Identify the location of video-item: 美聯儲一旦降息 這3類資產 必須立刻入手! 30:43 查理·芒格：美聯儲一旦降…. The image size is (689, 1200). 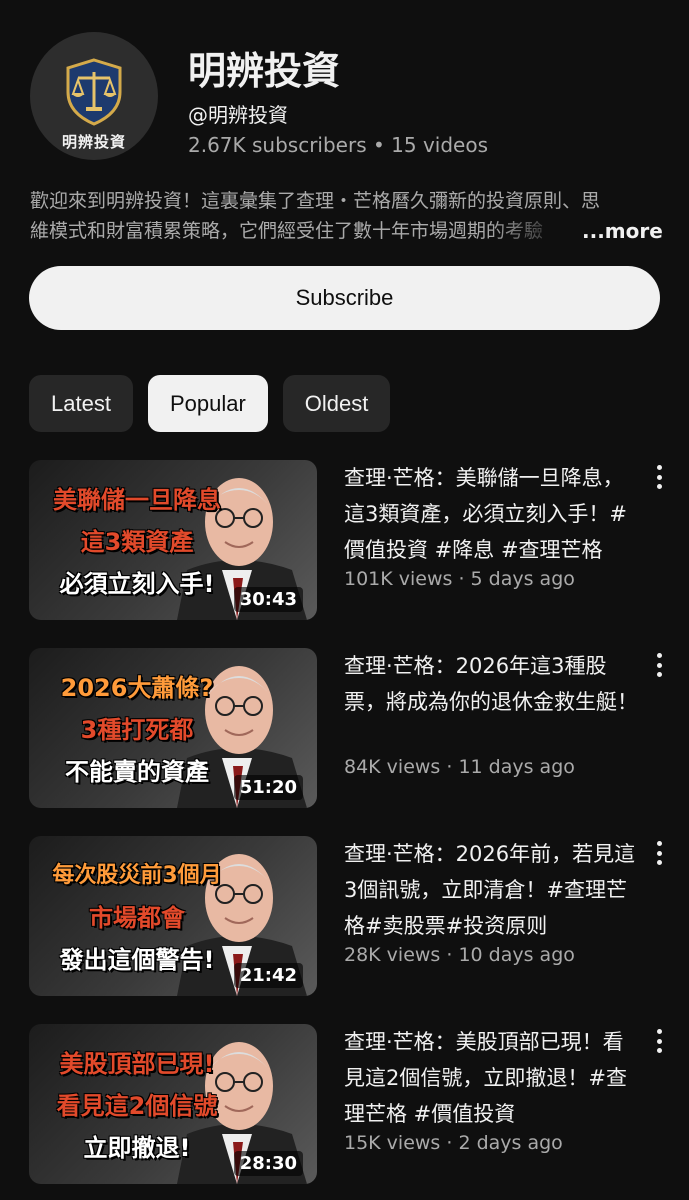
(349, 540).